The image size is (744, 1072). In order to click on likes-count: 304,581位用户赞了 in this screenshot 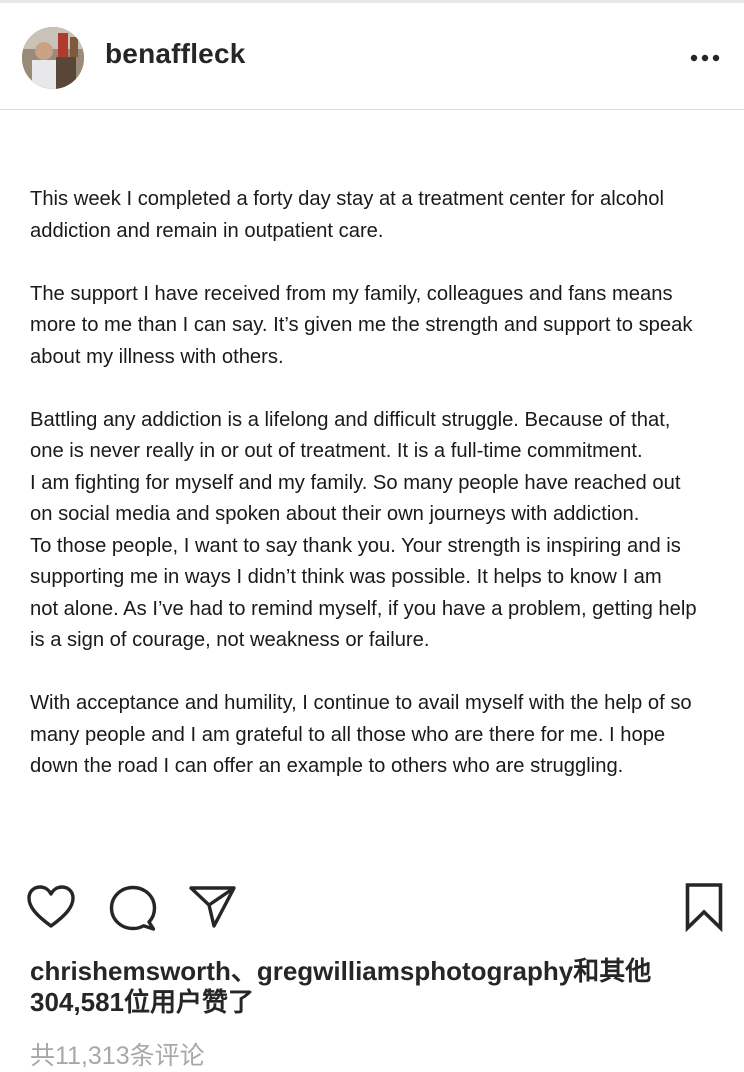, I will do `click(142, 1002)`.